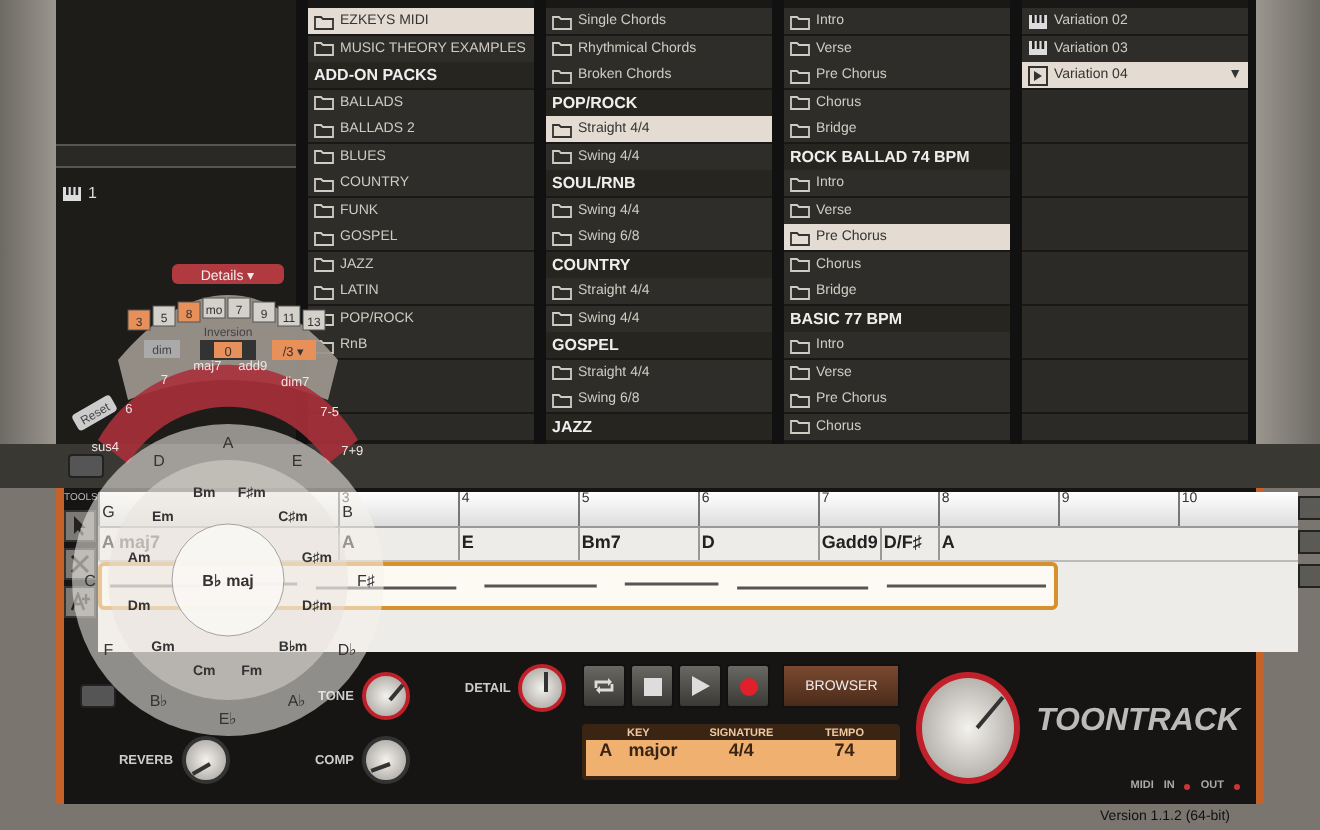 The height and width of the screenshot is (830, 1320). I want to click on category-header: ROCK BALLAD 74 BPM, so click(897, 156).